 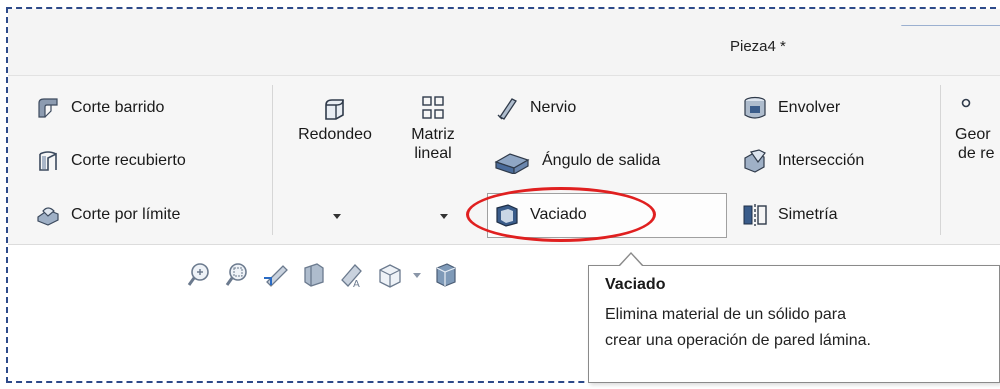 What do you see at coordinates (433, 153) in the screenshot?
I see `linear-pattern-label-line2: lineal` at bounding box center [433, 153].